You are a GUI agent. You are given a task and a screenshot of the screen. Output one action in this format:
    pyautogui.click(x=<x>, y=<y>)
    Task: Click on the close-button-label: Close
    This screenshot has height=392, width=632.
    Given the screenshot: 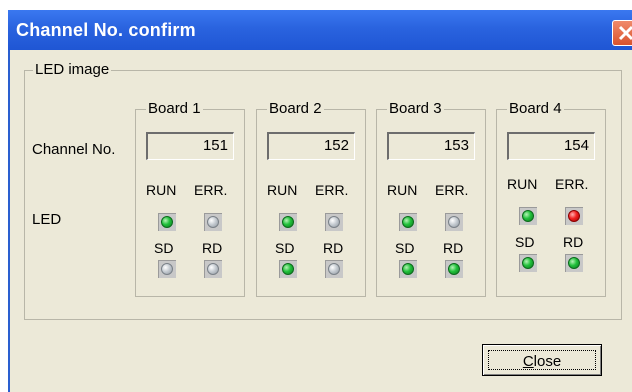 What is the action you would take?
    pyautogui.click(x=542, y=361)
    